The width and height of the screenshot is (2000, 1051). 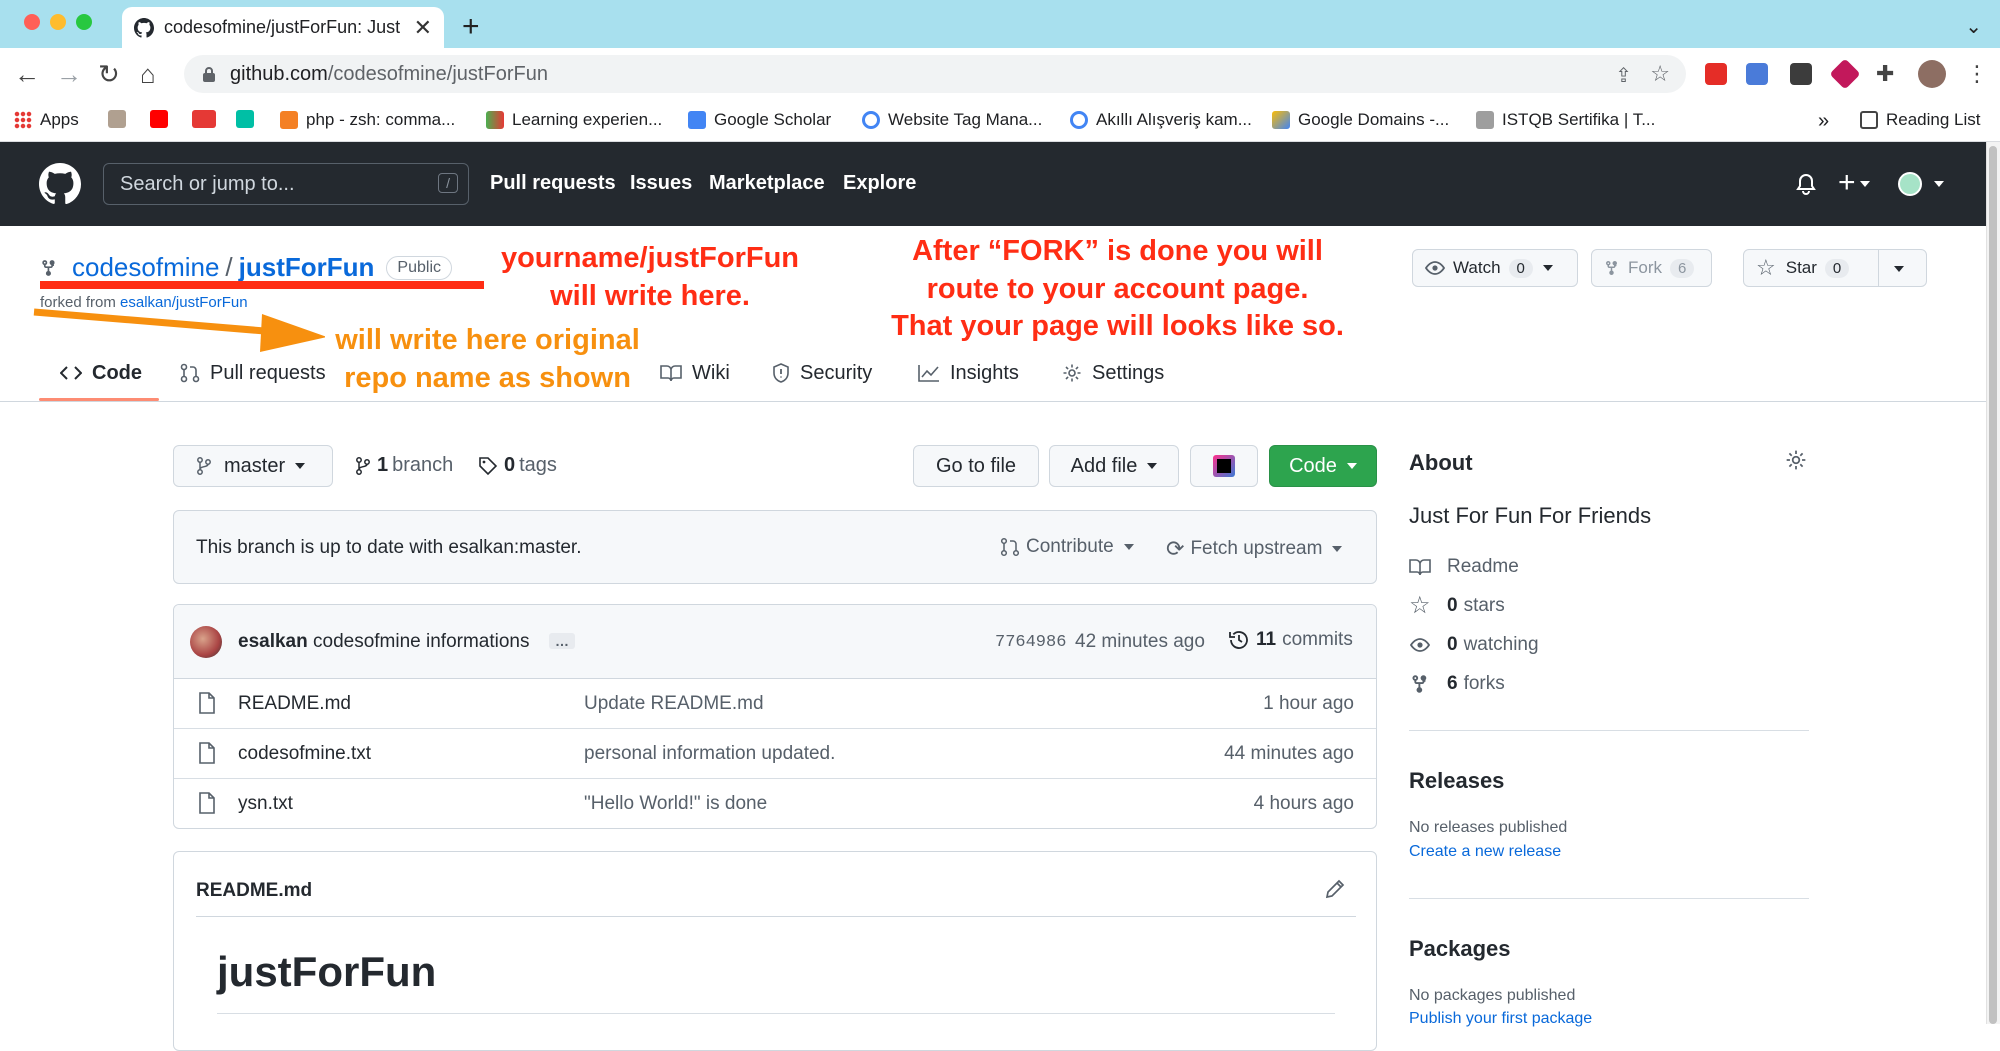 What do you see at coordinates (1806, 184) in the screenshot?
I see `notifications-bell-icon` at bounding box center [1806, 184].